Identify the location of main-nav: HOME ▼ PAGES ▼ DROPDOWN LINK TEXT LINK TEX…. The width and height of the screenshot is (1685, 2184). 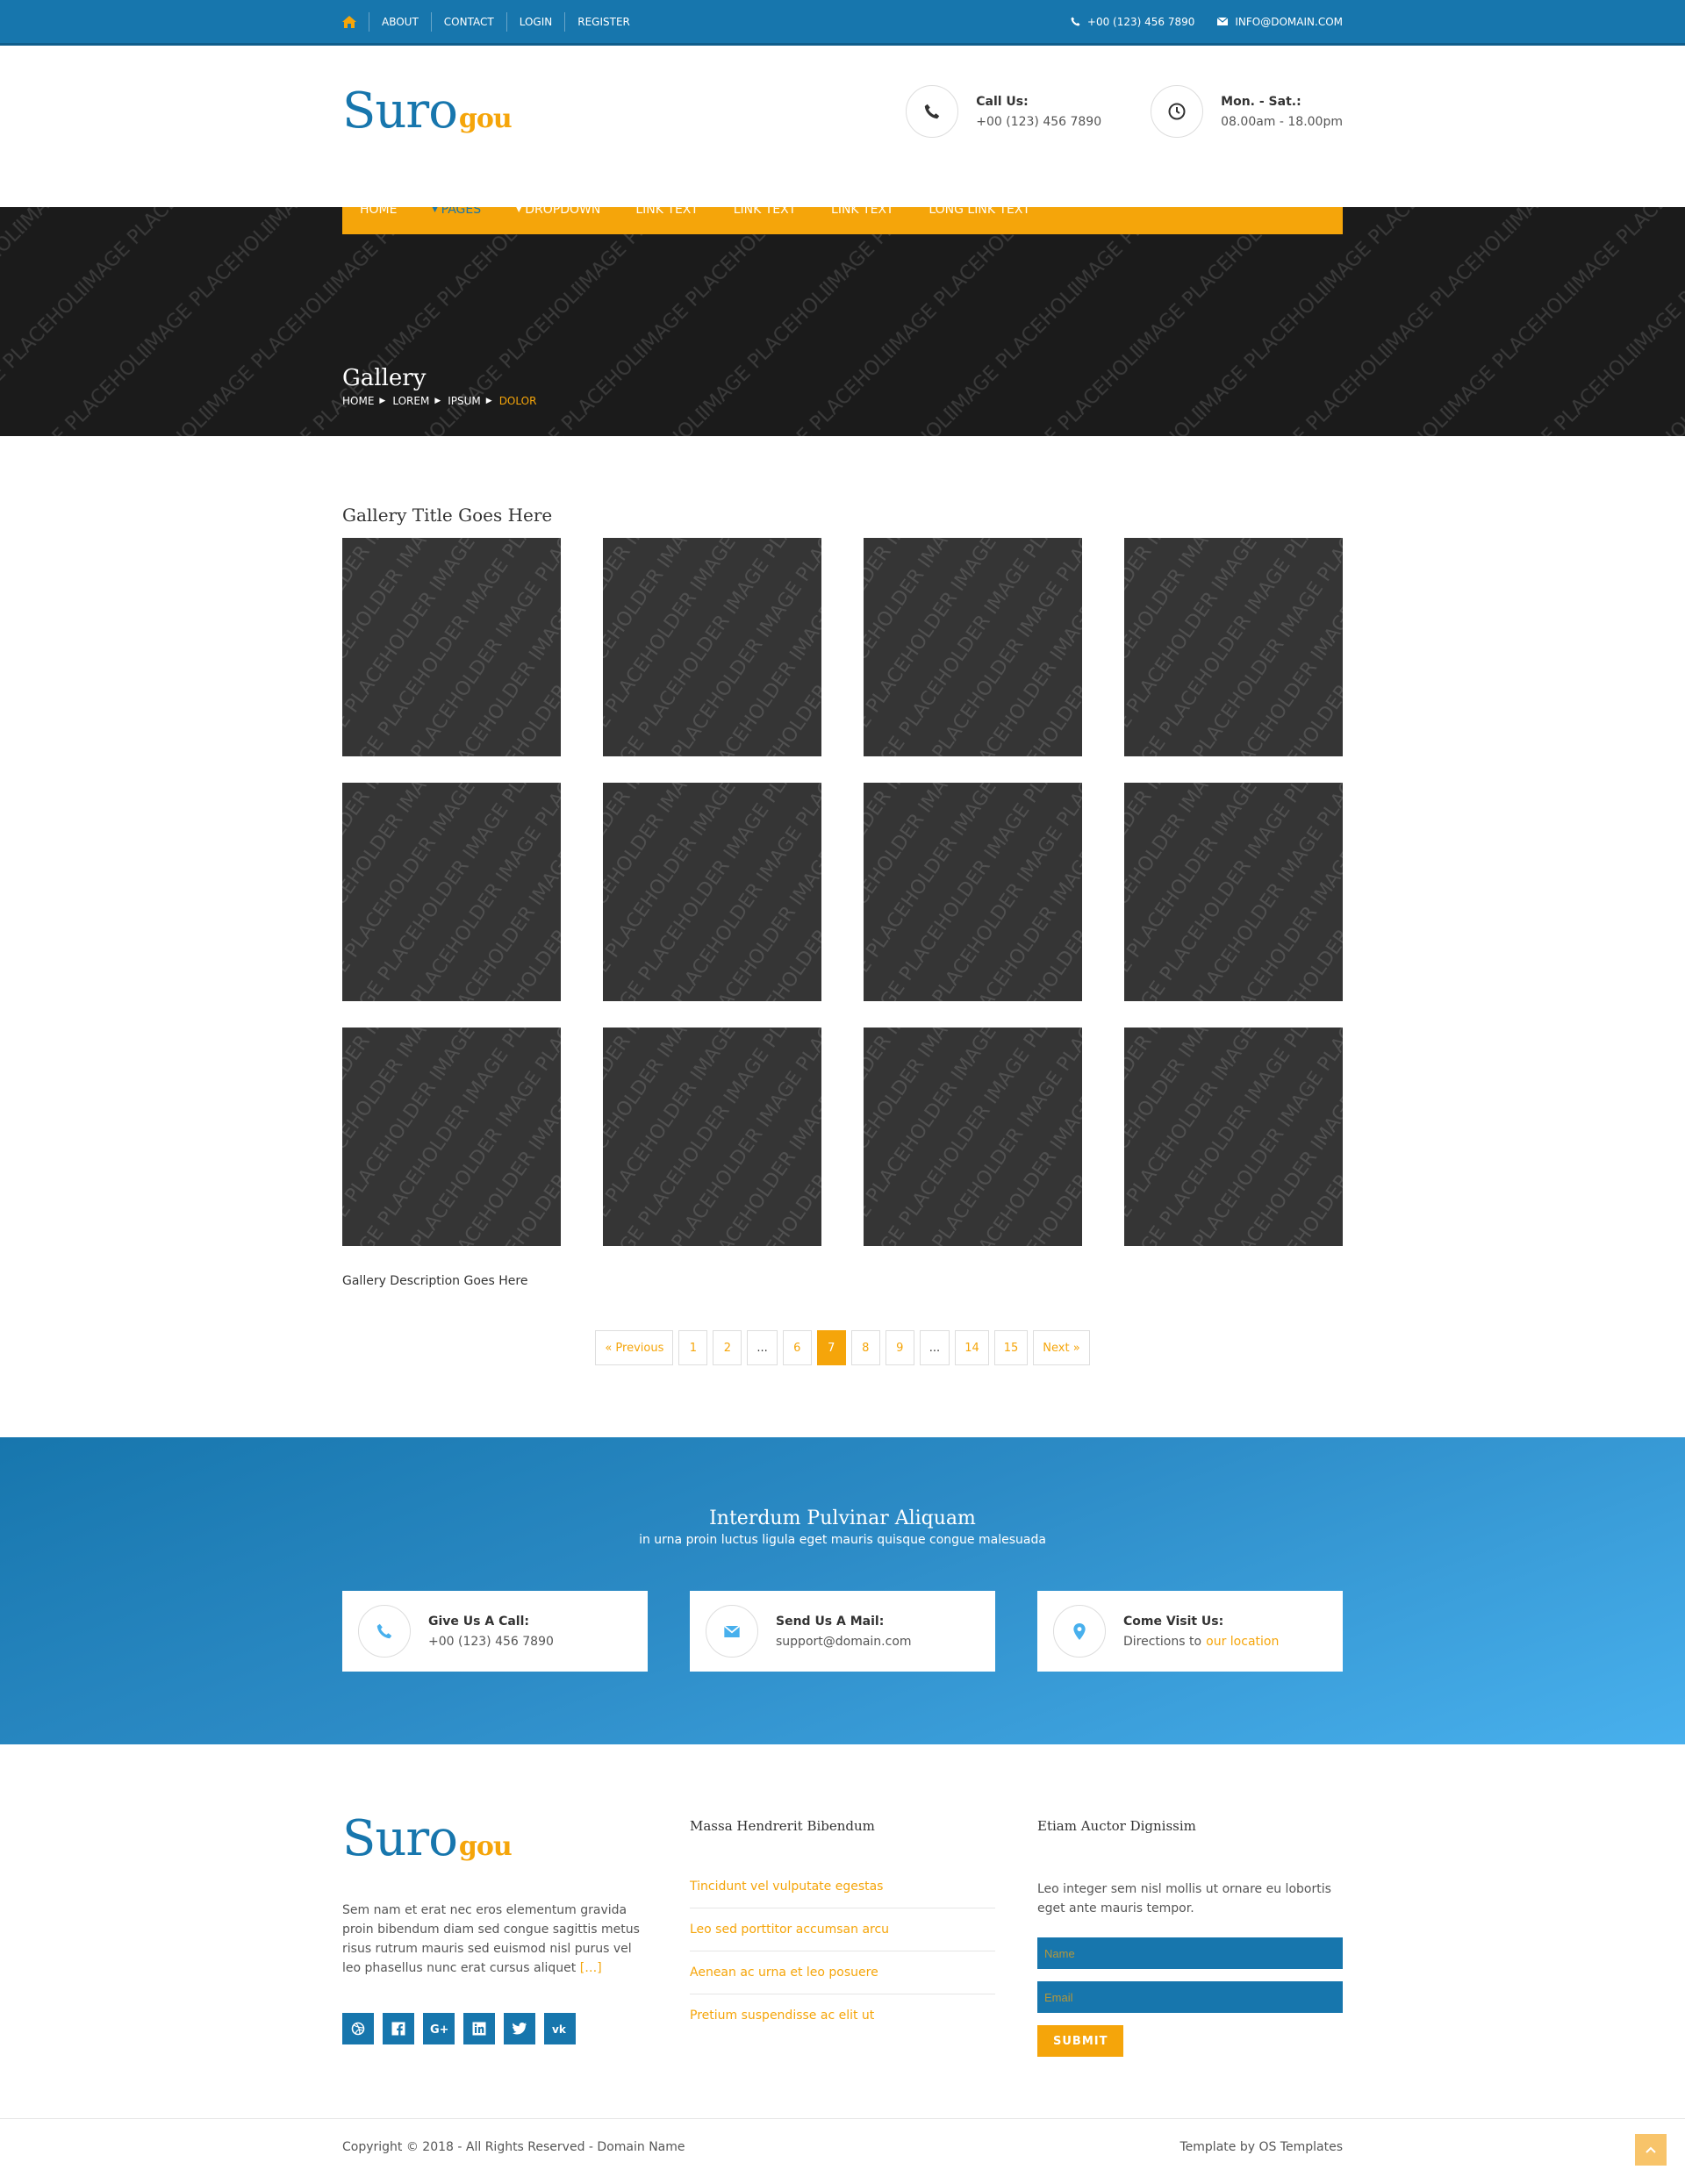
(842, 220).